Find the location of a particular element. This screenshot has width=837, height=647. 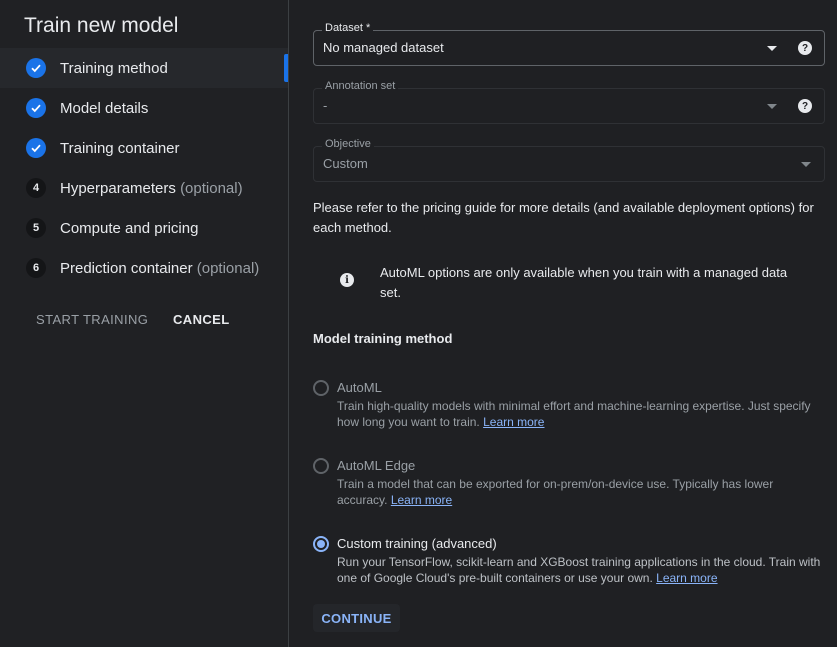

page-title: Train new model is located at coordinates (101, 25).